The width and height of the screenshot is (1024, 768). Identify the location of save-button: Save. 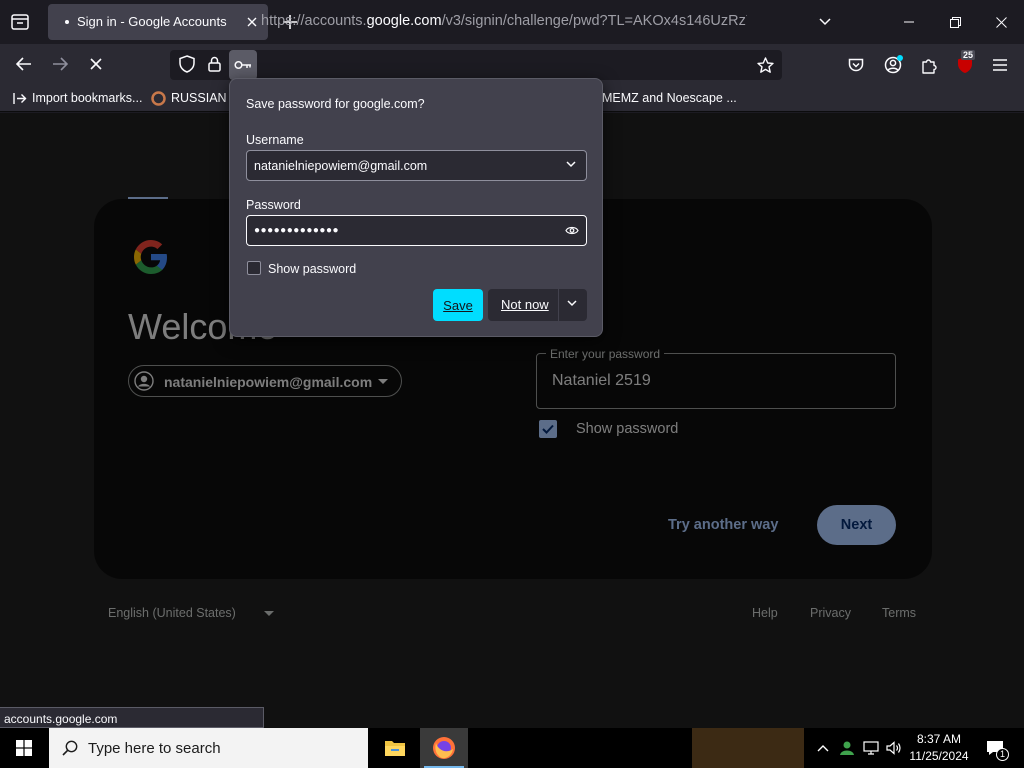
(458, 305).